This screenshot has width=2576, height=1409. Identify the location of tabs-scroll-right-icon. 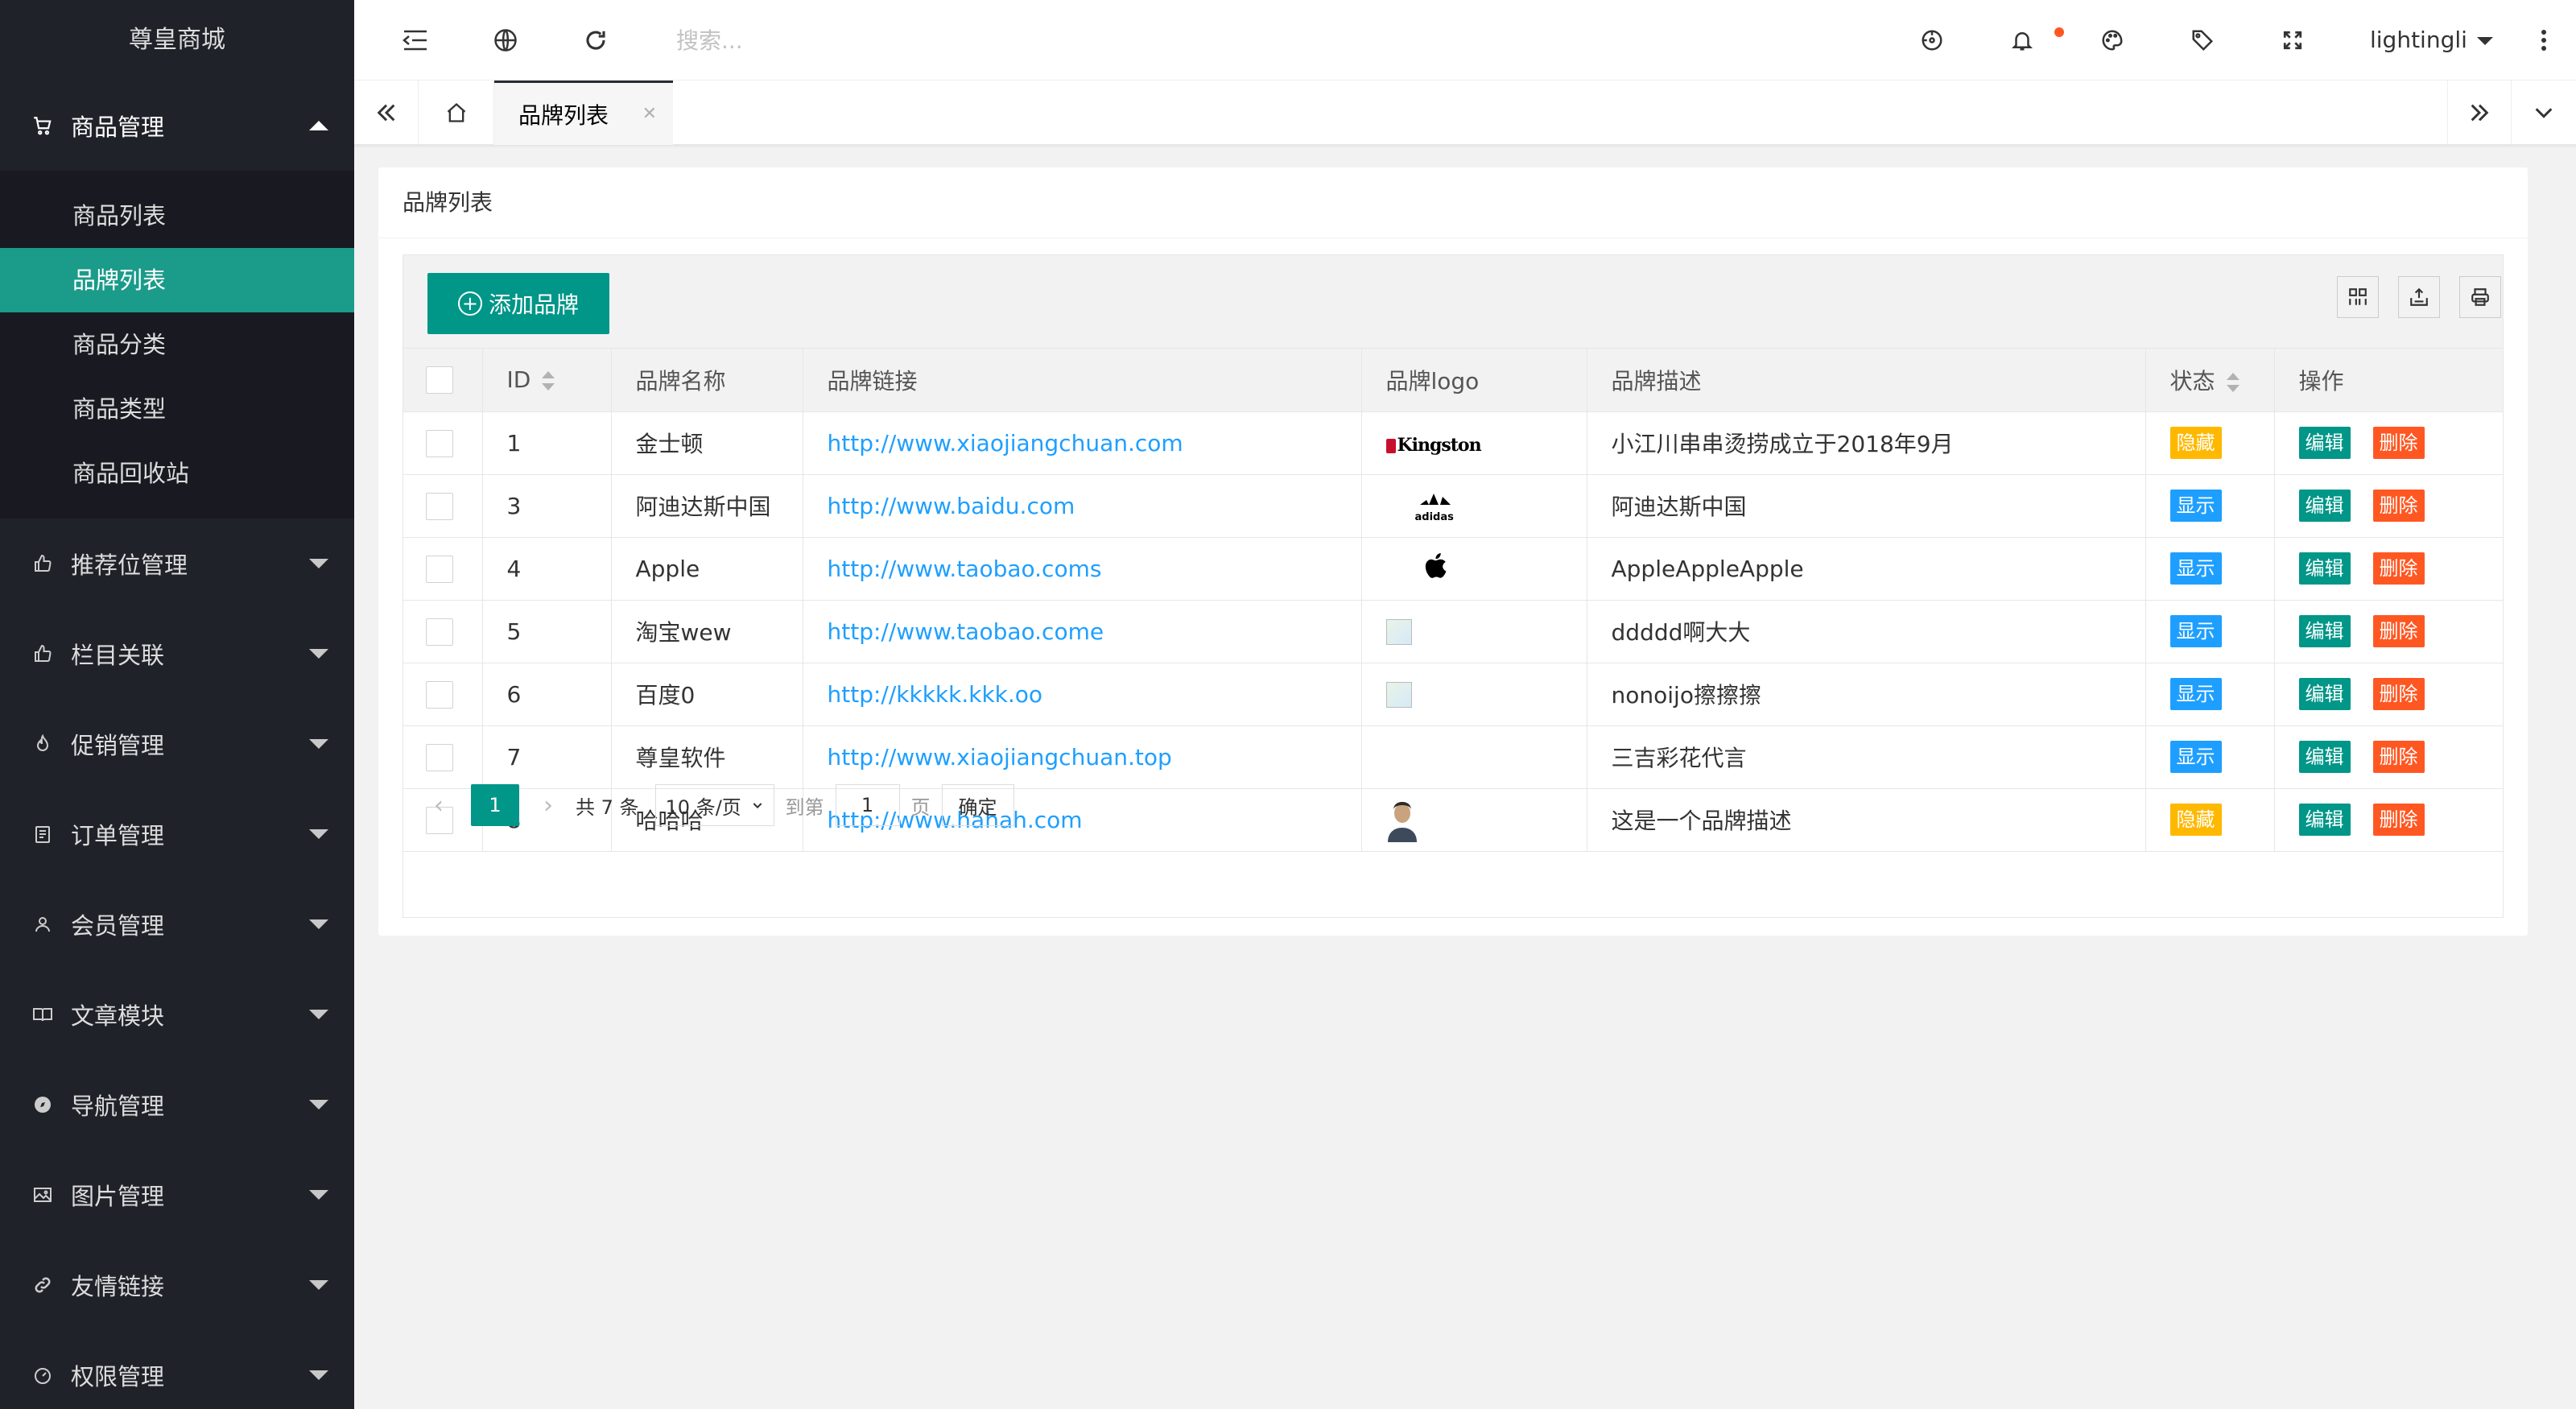
(2479, 113).